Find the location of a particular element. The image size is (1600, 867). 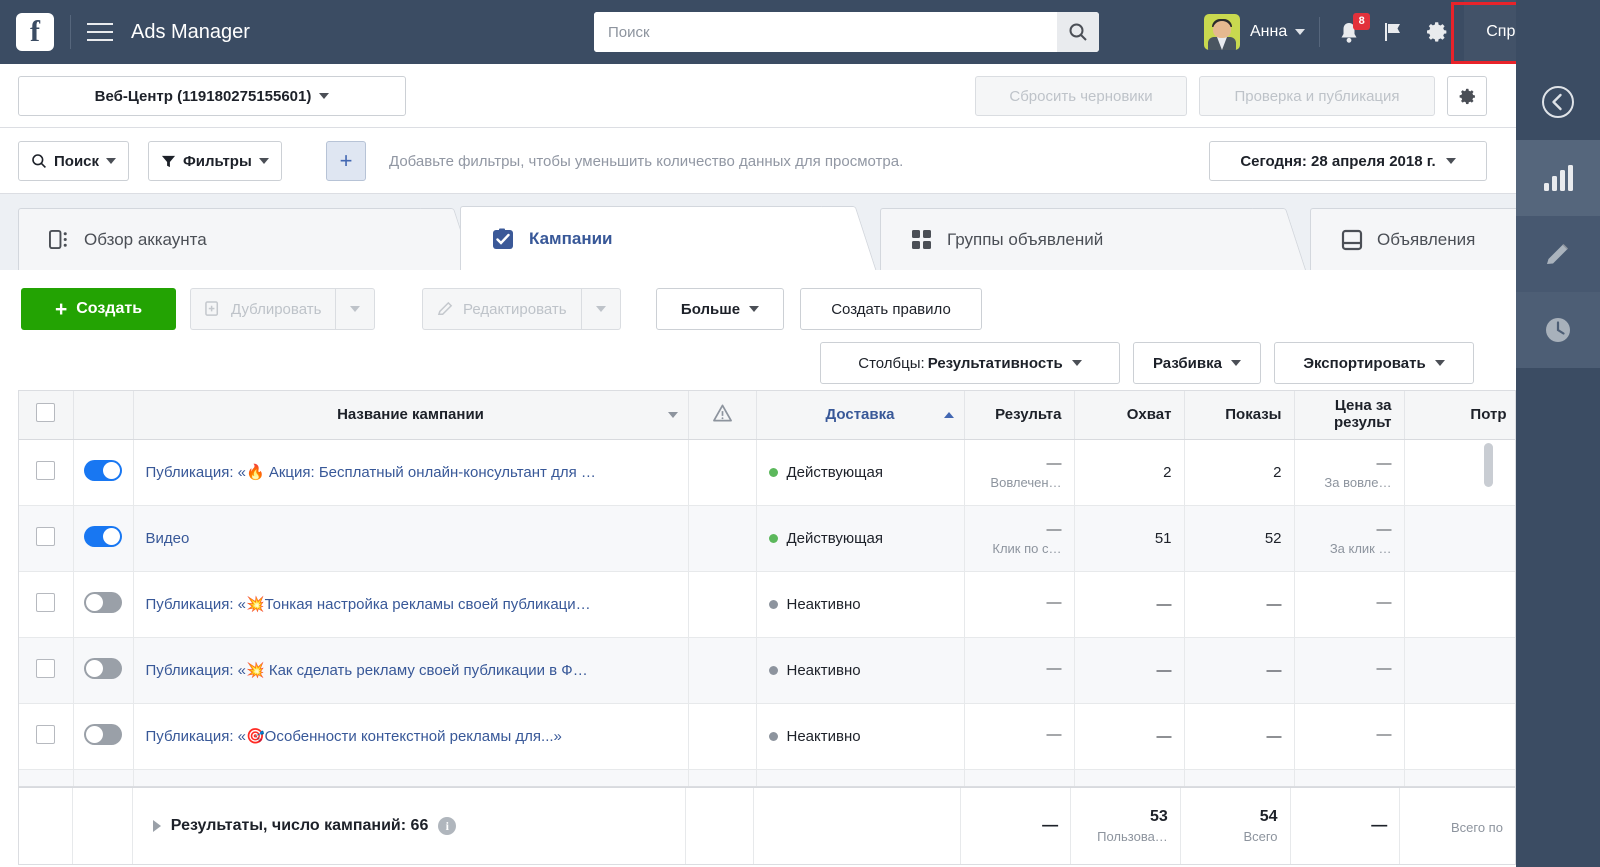

account-settings-button is located at coordinates (1467, 96).